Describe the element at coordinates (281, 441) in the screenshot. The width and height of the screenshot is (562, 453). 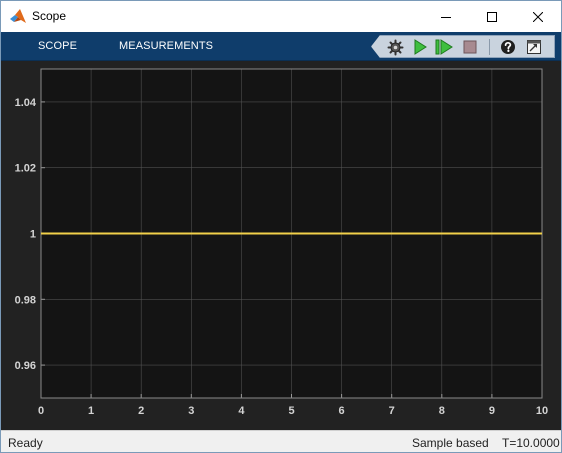
I see `status-bar: Ready Sample based T=10.0000` at that location.